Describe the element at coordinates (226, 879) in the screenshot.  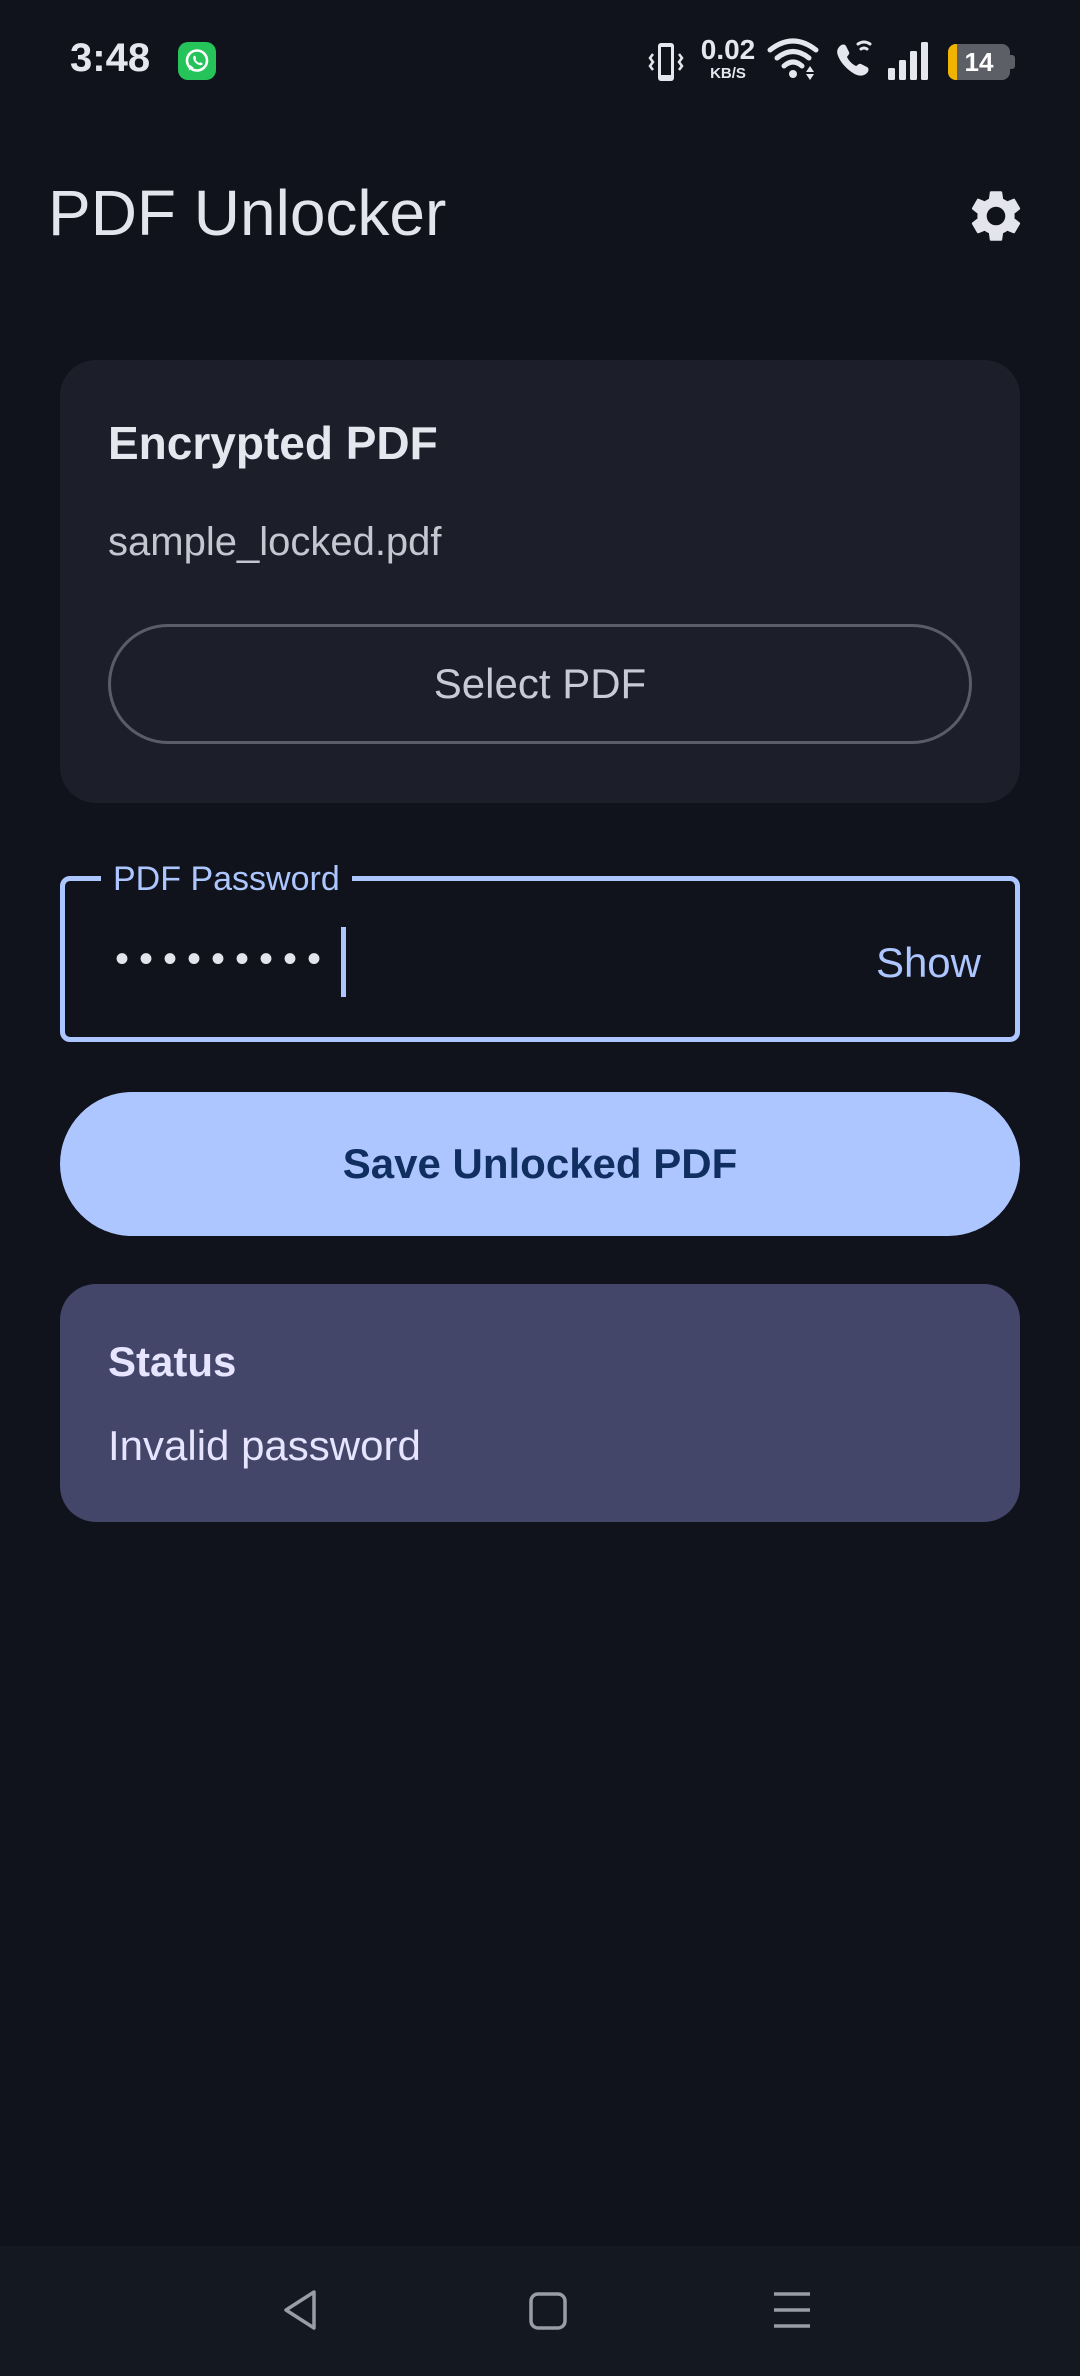
I see `password-label: PDF Password` at that location.